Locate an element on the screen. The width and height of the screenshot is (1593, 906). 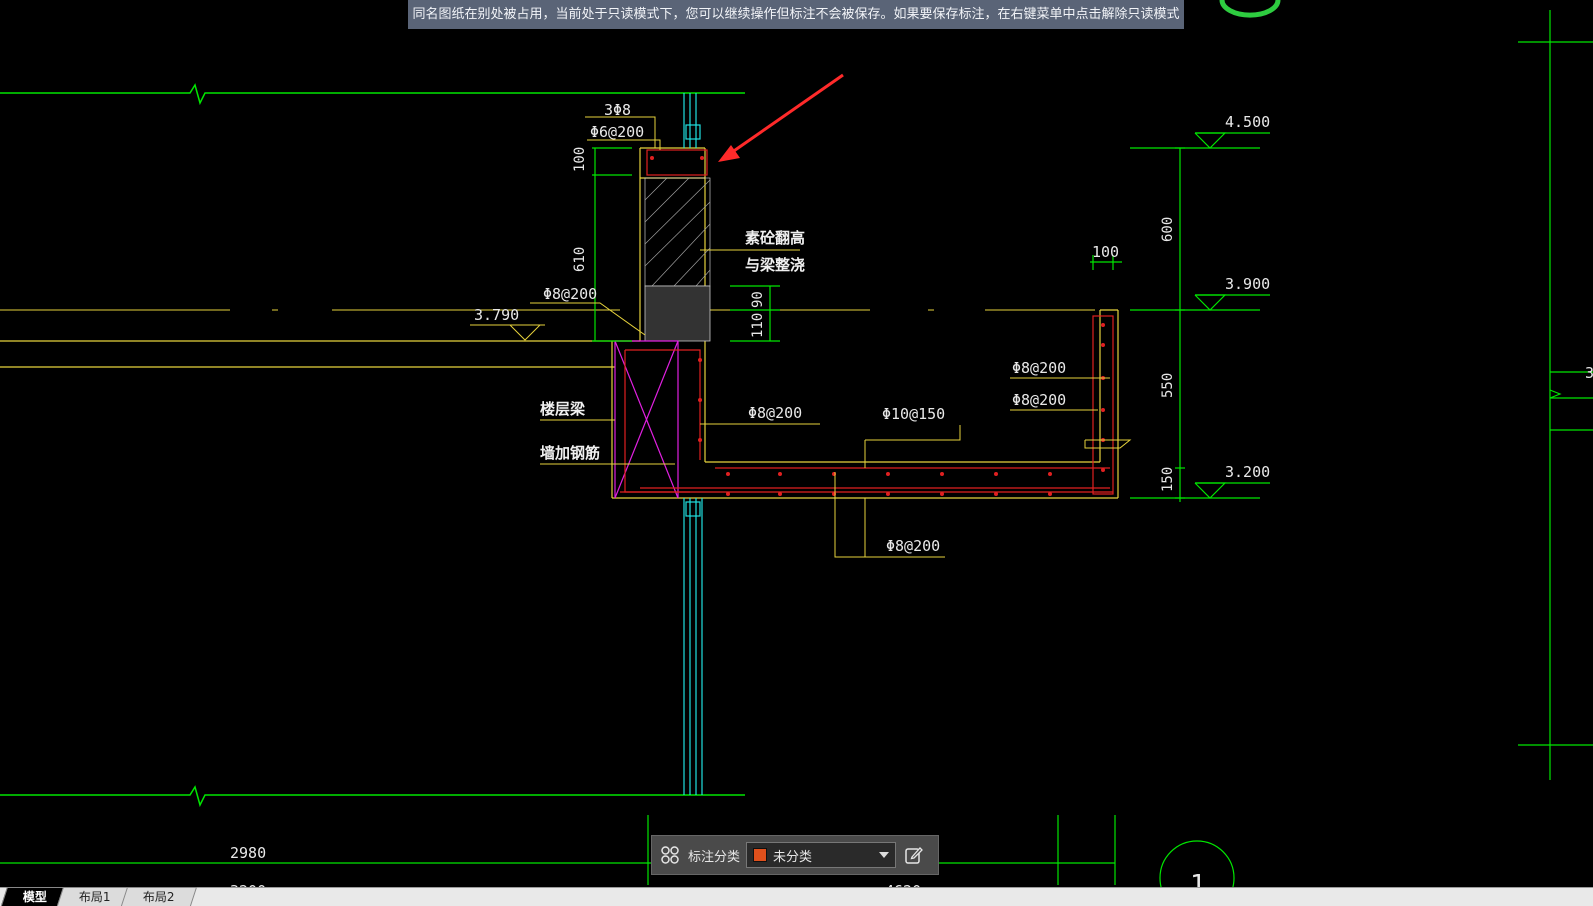
dim-2980: 2980 is located at coordinates (248, 853).